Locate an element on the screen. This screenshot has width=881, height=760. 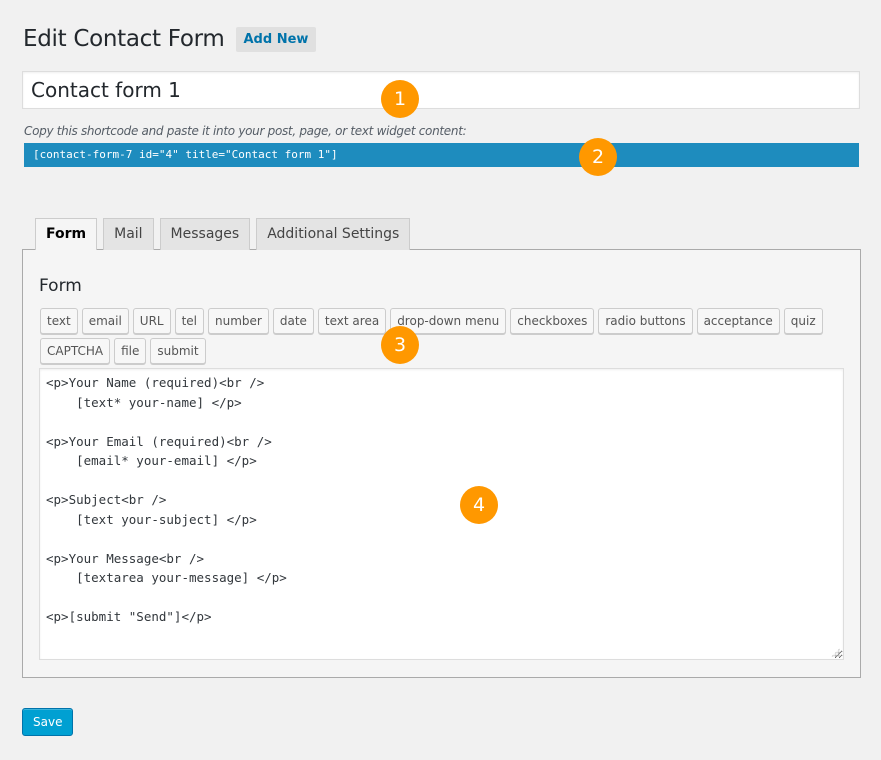
tag-button-captcha: CAPTCHA is located at coordinates (75, 351).